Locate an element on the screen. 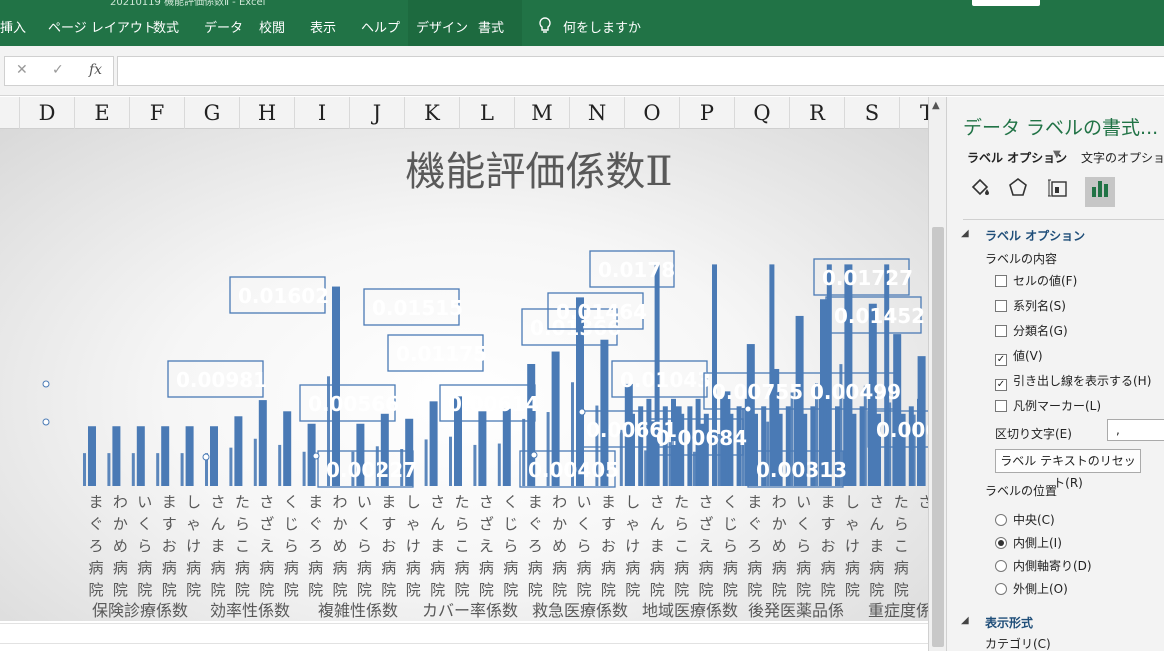 Image resolution: width=1164 pixels, height=652 pixels. column-header-p: P is located at coordinates (706, 113).